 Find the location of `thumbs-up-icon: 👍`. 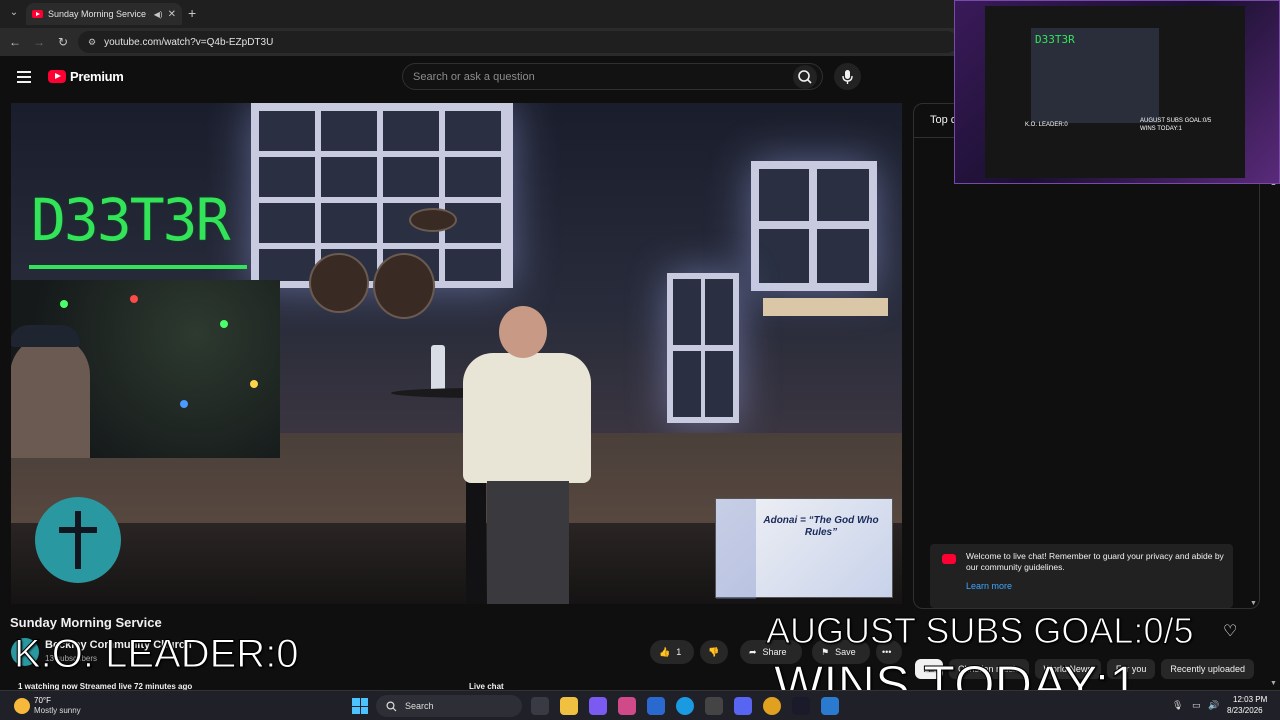

thumbs-up-icon: 👍 is located at coordinates (665, 651).